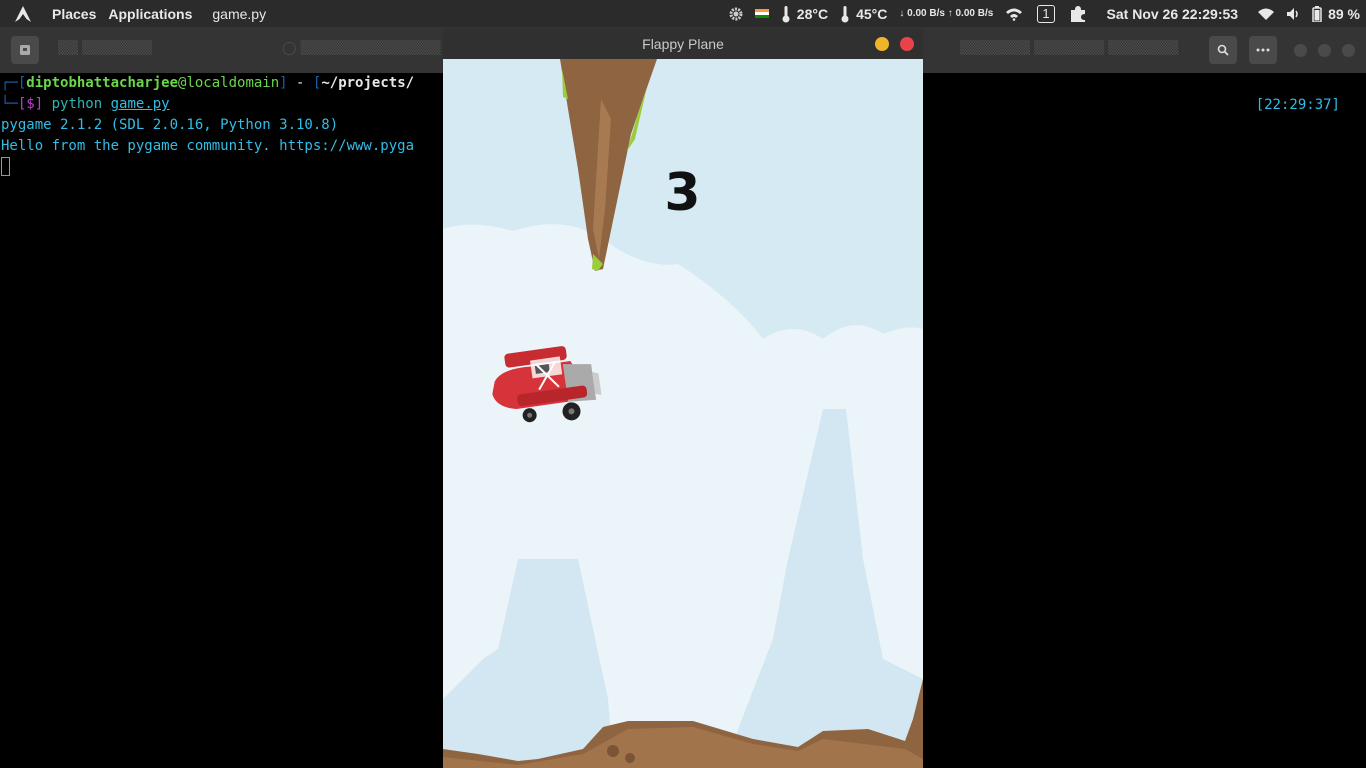 The image size is (1366, 768). What do you see at coordinates (1293, 13) in the screenshot?
I see `volume-speaker-icon` at bounding box center [1293, 13].